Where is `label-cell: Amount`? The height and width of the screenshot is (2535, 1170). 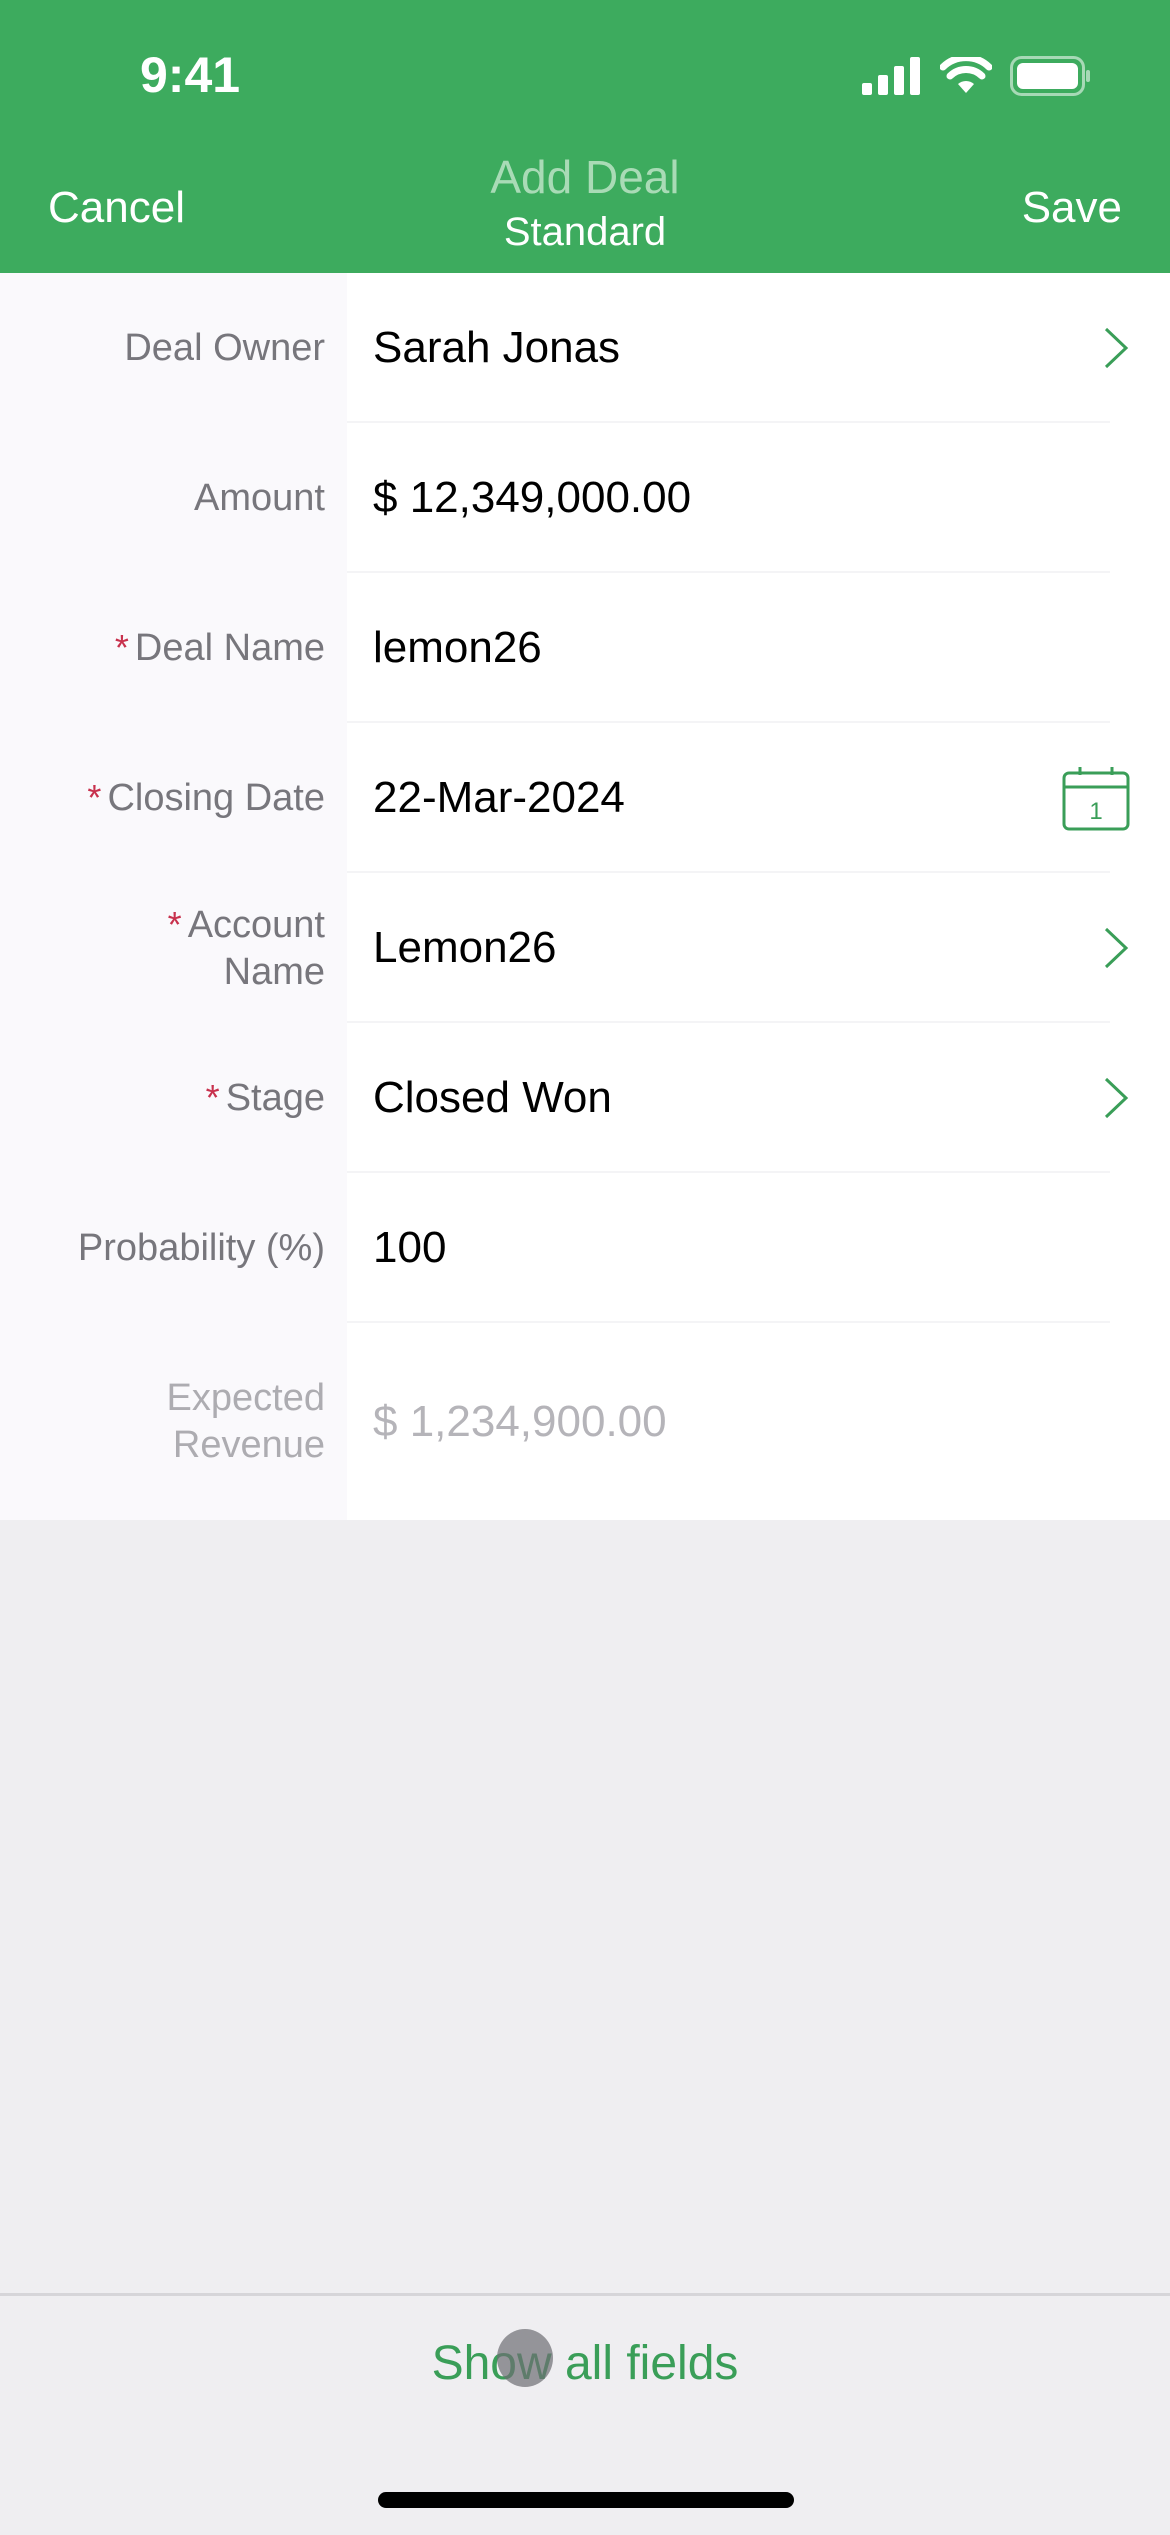 label-cell: Amount is located at coordinates (173, 498).